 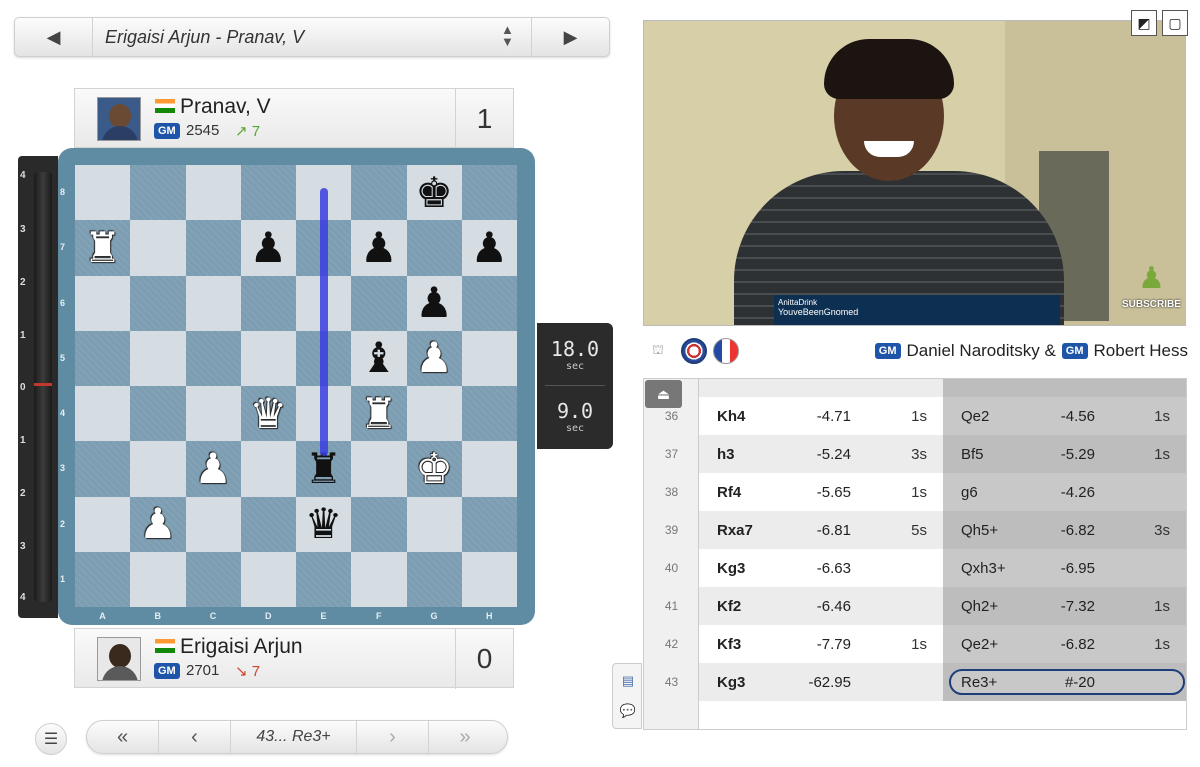 I want to click on piece-c3: ♟, so click(x=213, y=468).